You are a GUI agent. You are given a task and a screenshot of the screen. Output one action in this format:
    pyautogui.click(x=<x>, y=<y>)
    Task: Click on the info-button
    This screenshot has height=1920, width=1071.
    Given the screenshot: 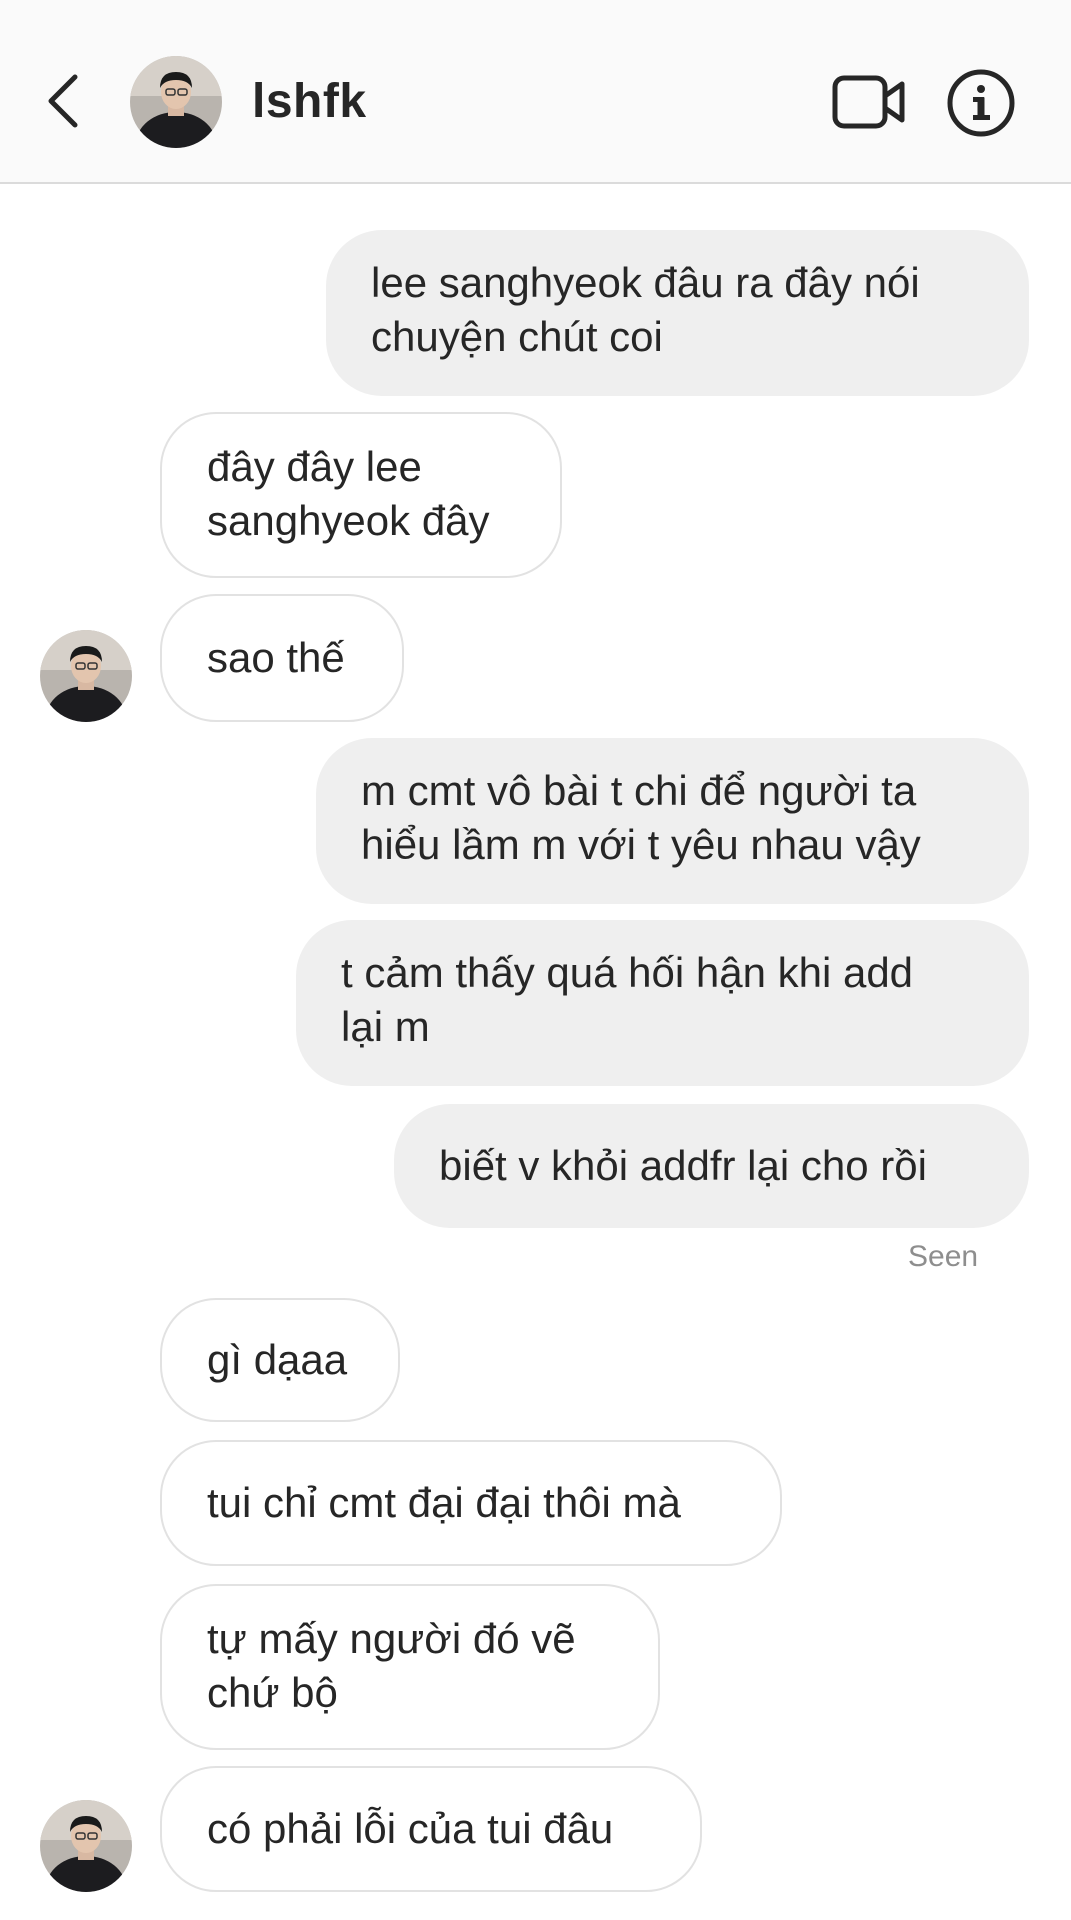 What is the action you would take?
    pyautogui.click(x=981, y=103)
    